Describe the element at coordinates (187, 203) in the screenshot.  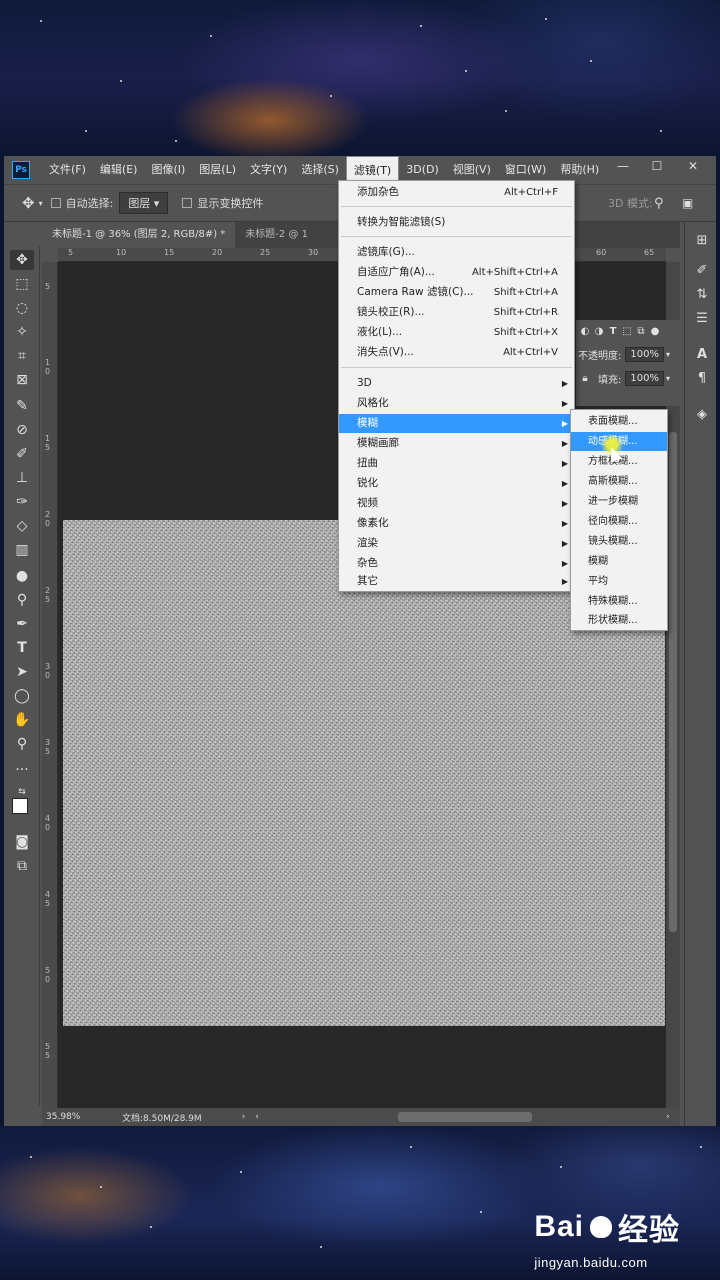
I see `show-transform-checkbox` at that location.